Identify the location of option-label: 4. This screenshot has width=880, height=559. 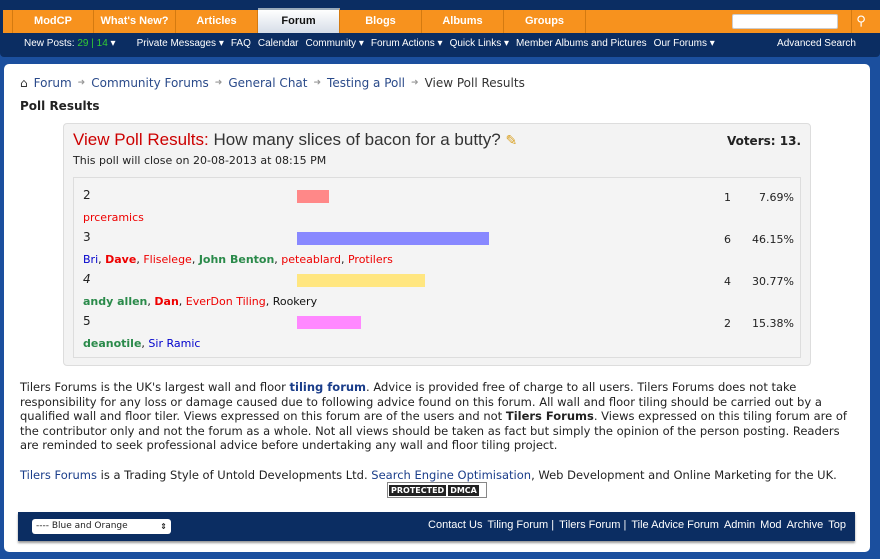
(87, 279).